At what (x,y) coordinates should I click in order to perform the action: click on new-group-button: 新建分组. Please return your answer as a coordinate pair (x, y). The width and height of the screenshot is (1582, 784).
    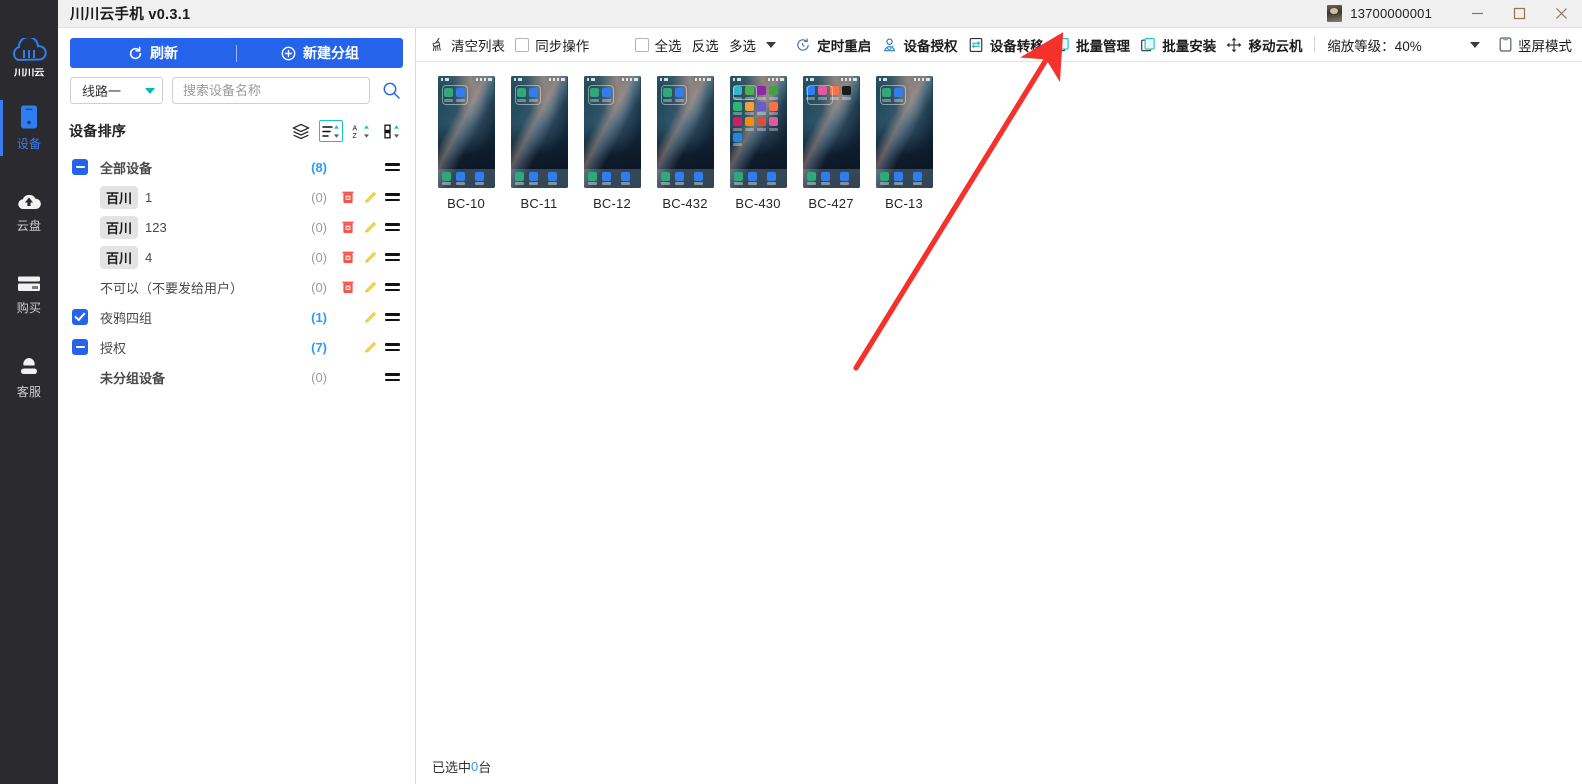
    Looking at the image, I should click on (320, 53).